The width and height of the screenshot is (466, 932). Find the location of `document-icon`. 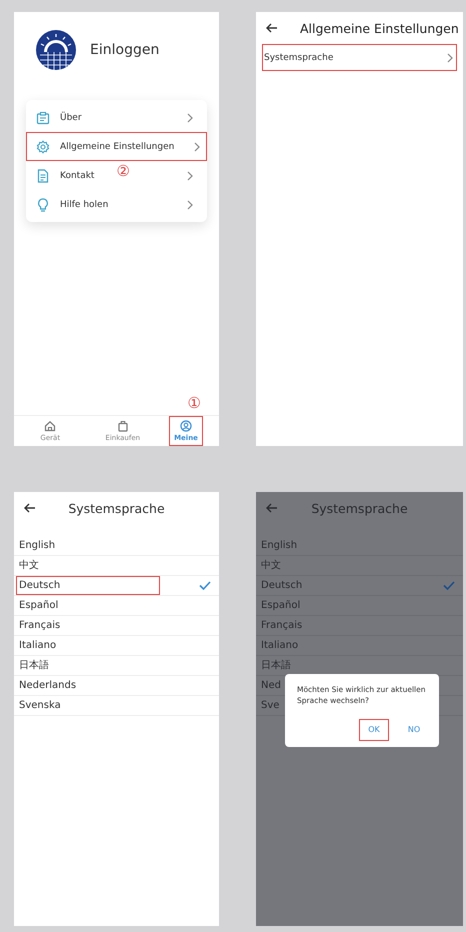

document-icon is located at coordinates (43, 175).